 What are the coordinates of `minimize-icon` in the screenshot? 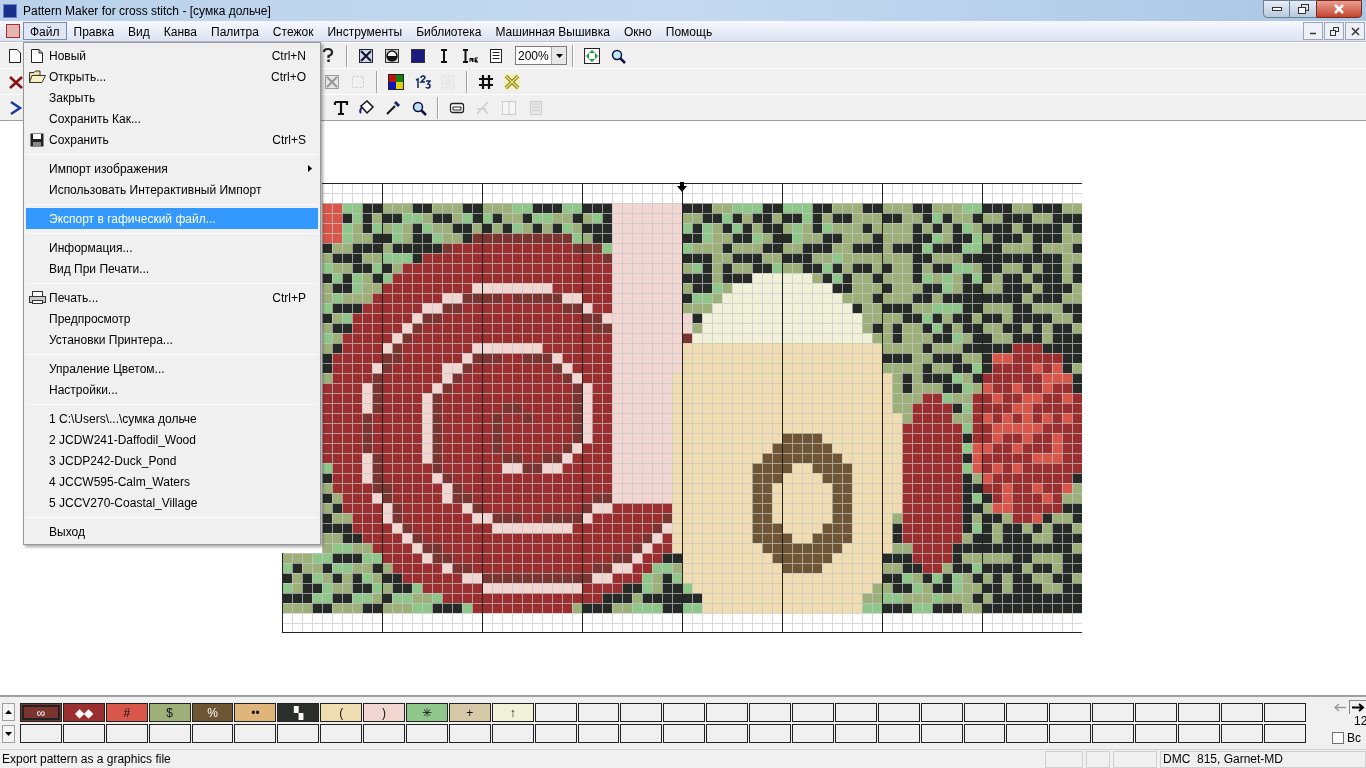 It's located at (1276, 9).